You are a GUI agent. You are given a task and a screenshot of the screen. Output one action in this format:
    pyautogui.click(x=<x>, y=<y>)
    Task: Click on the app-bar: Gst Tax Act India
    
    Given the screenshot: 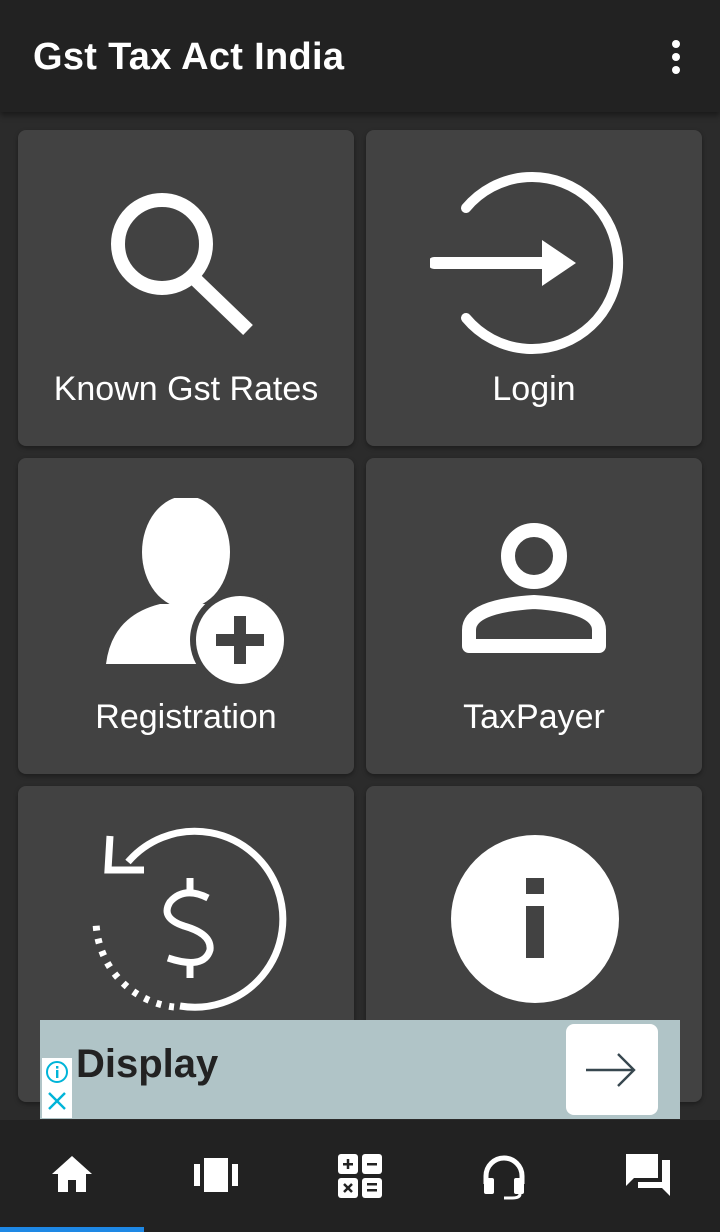 What is the action you would take?
    pyautogui.click(x=360, y=56)
    